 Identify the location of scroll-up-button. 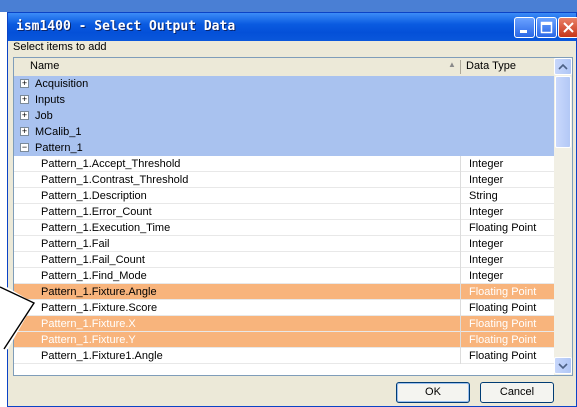
(563, 66).